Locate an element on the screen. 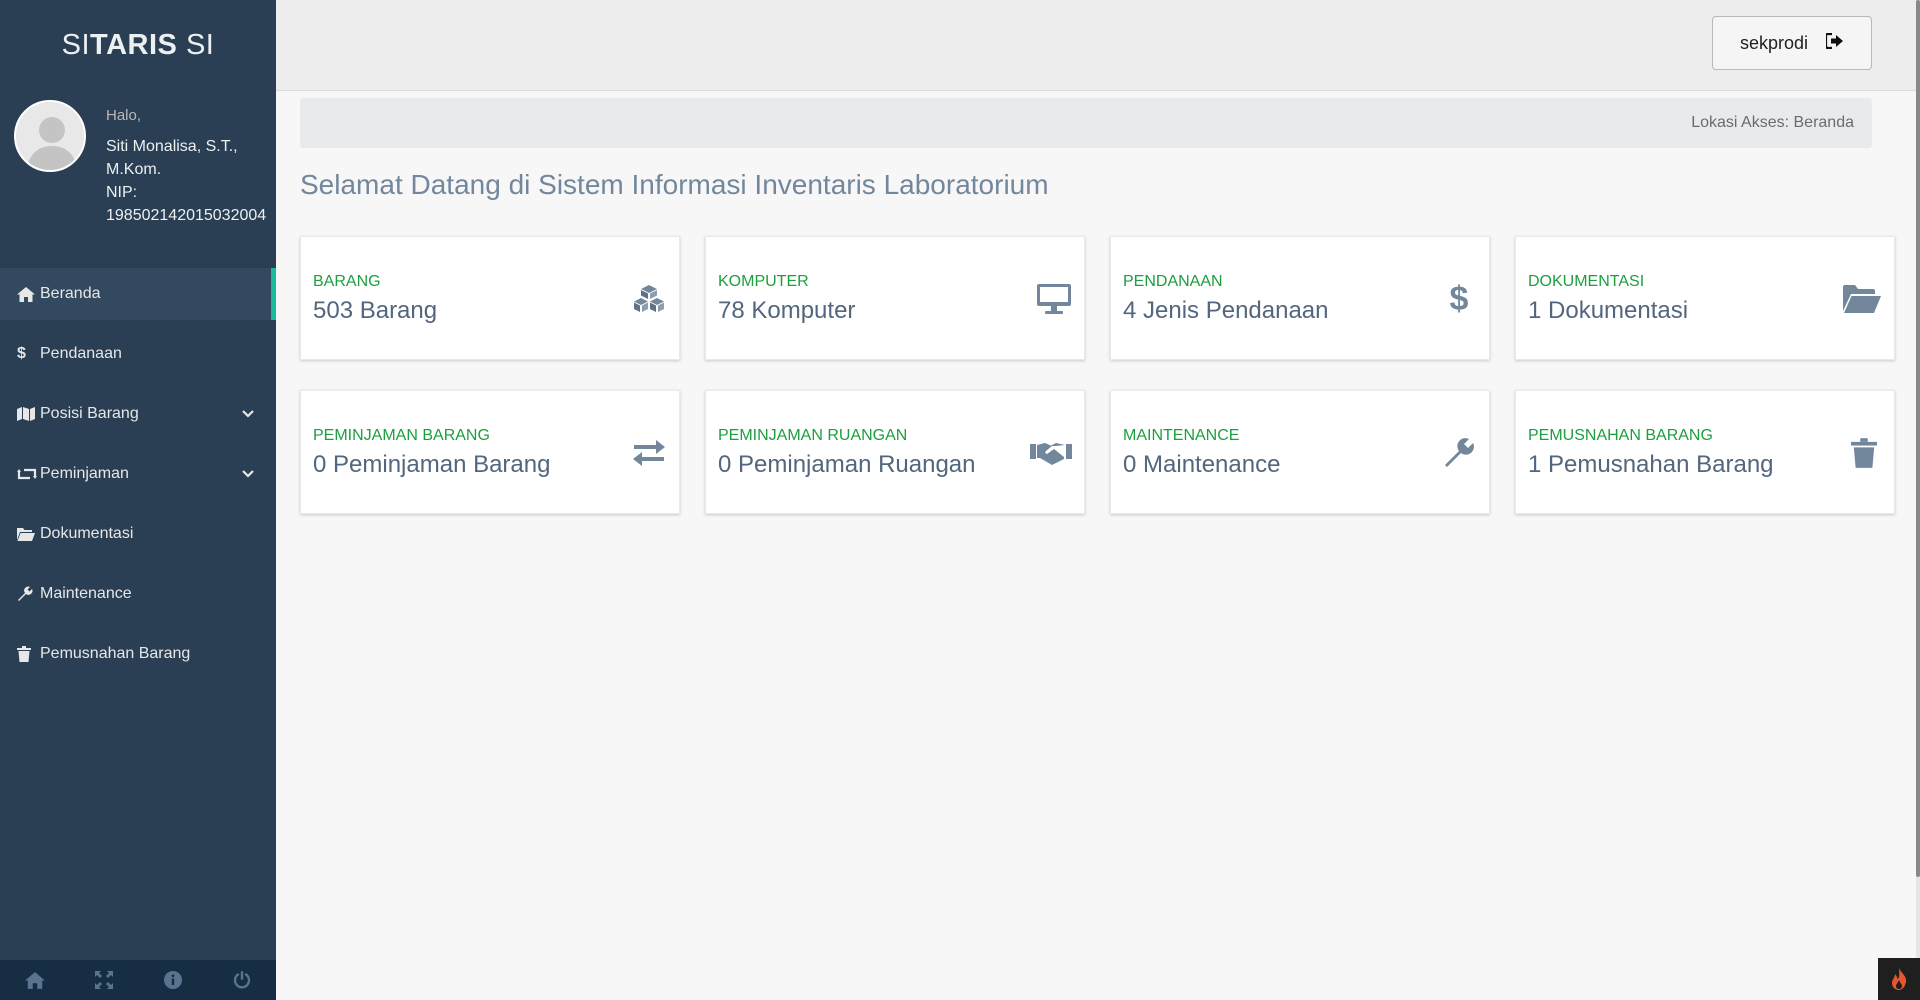  stat-card-barang: BARANG 503 Barang is located at coordinates (490, 298).